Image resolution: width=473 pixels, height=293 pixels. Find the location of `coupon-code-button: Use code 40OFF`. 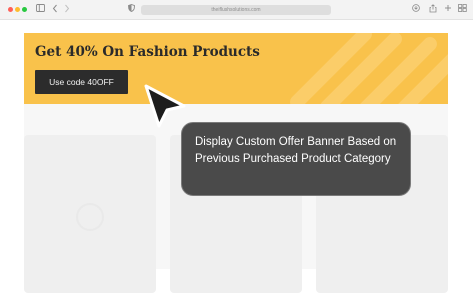

coupon-code-button: Use code 40OFF is located at coordinates (81, 82).